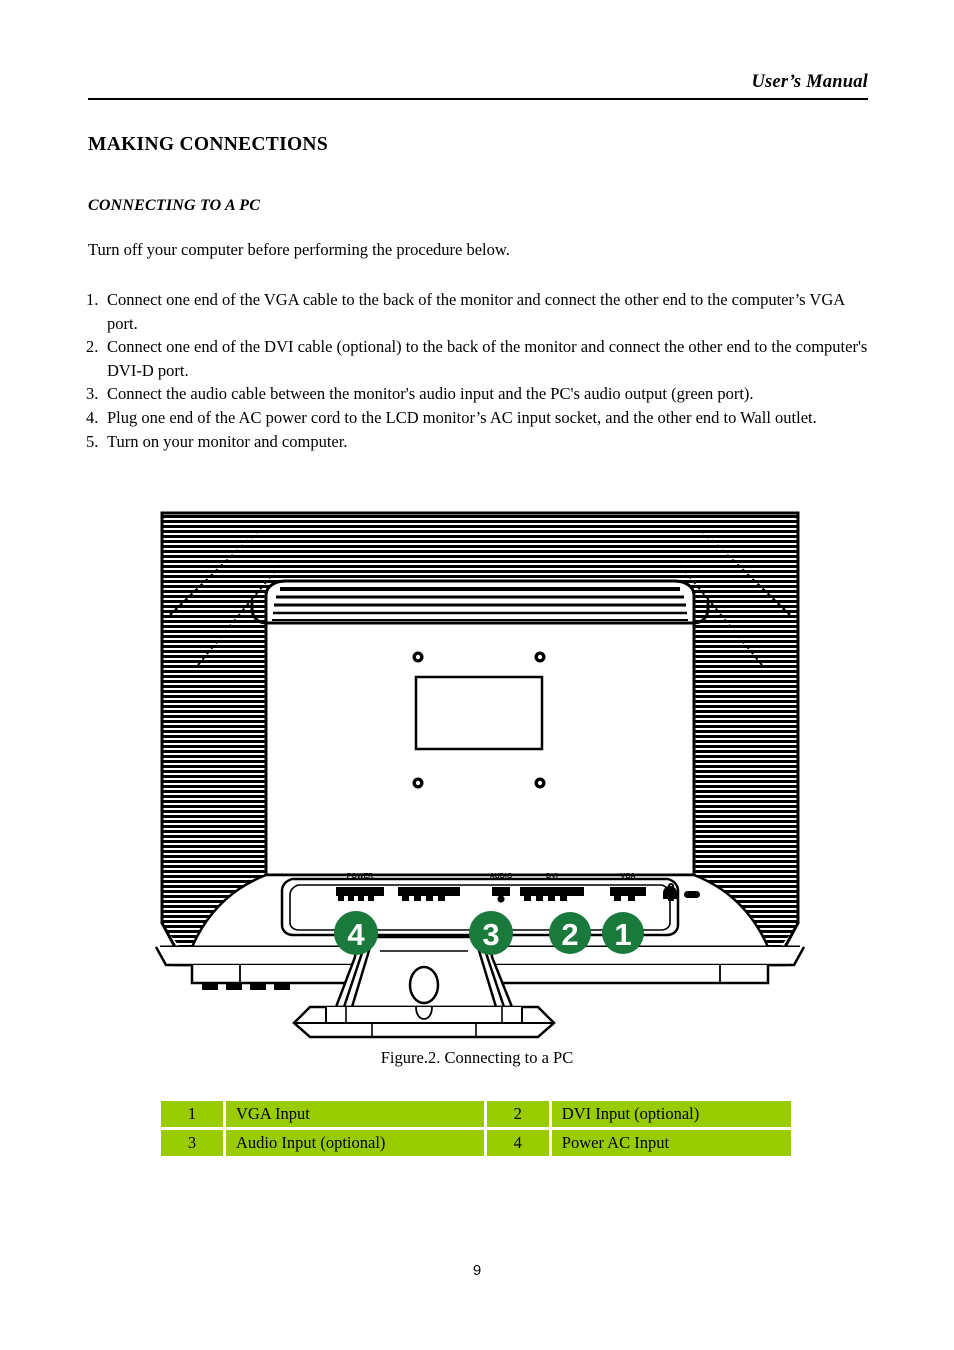 Image resolution: width=954 pixels, height=1350 pixels. What do you see at coordinates (174, 205) in the screenshot?
I see `subsection-title: CONNECTING TO A PC` at bounding box center [174, 205].